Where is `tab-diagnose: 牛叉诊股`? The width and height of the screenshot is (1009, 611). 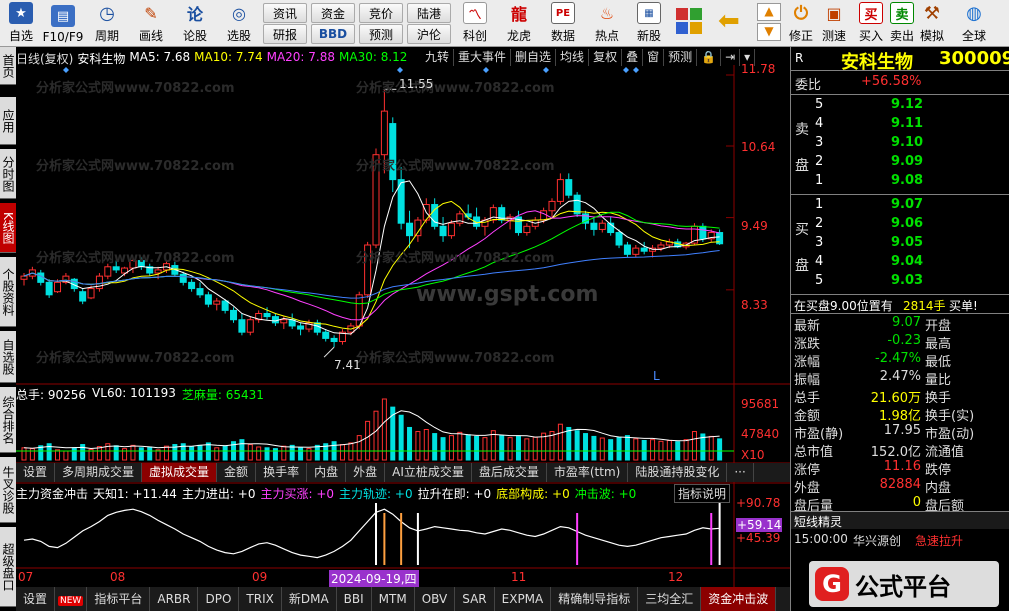 tab-diagnose: 牛叉诊股 is located at coordinates (8, 490).